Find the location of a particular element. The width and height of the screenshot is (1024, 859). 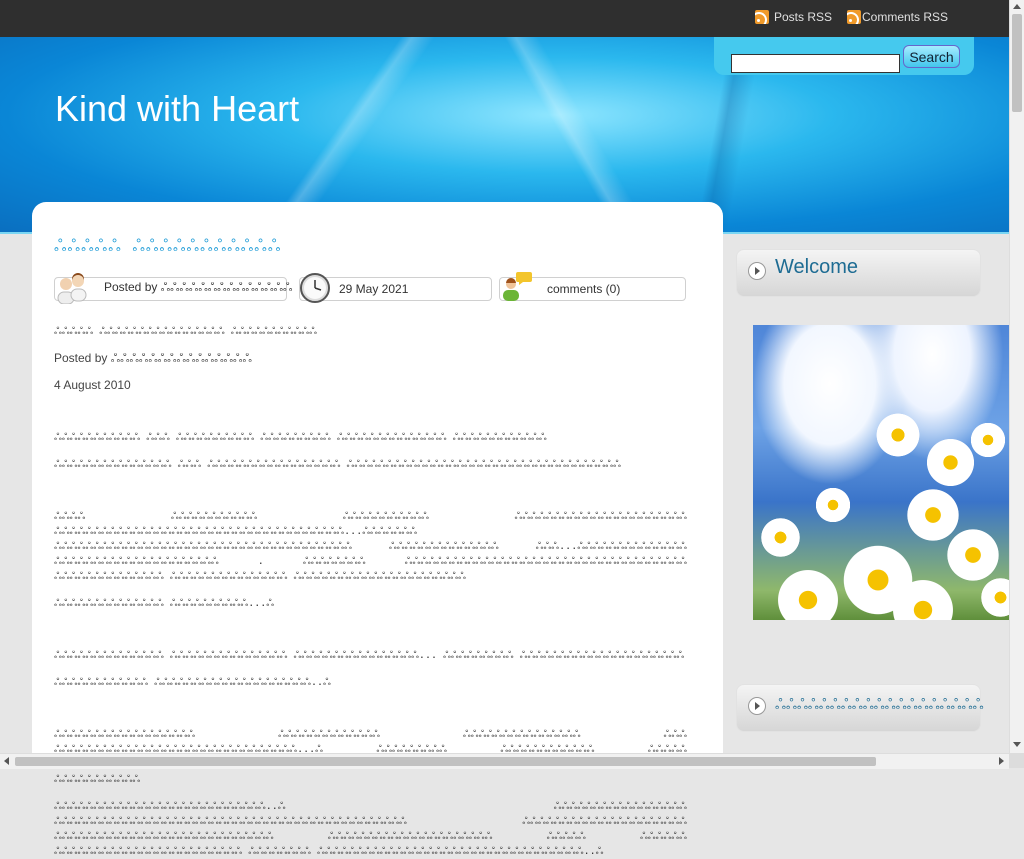

body-paragraph: ஃஃஃஃஃஃஃஃஃஃஃஃஃஃ ஃஃஃஃஃஃஃஃஃஃ...ஃ is located at coordinates (164, 603).